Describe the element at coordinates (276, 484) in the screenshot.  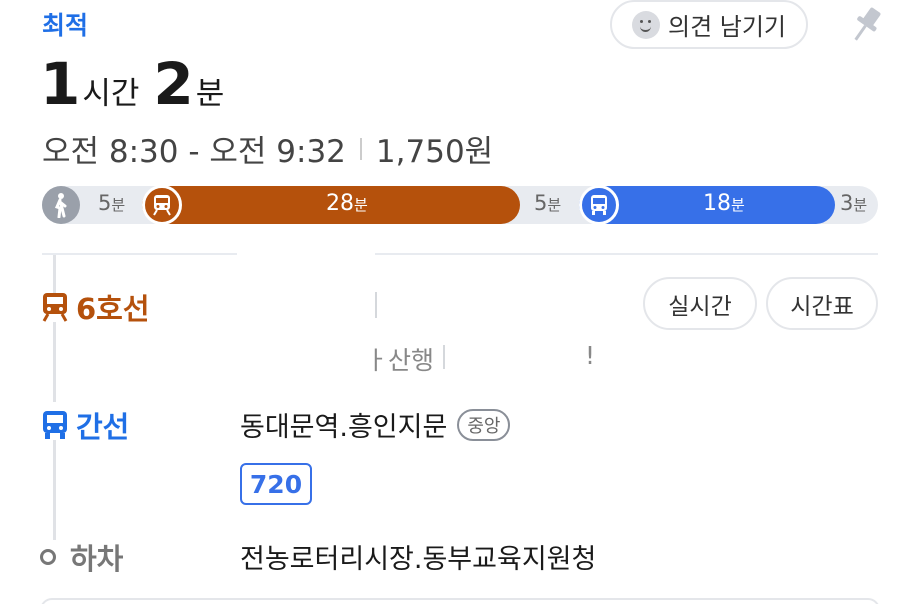
I see `bus-number-badge: 720` at that location.